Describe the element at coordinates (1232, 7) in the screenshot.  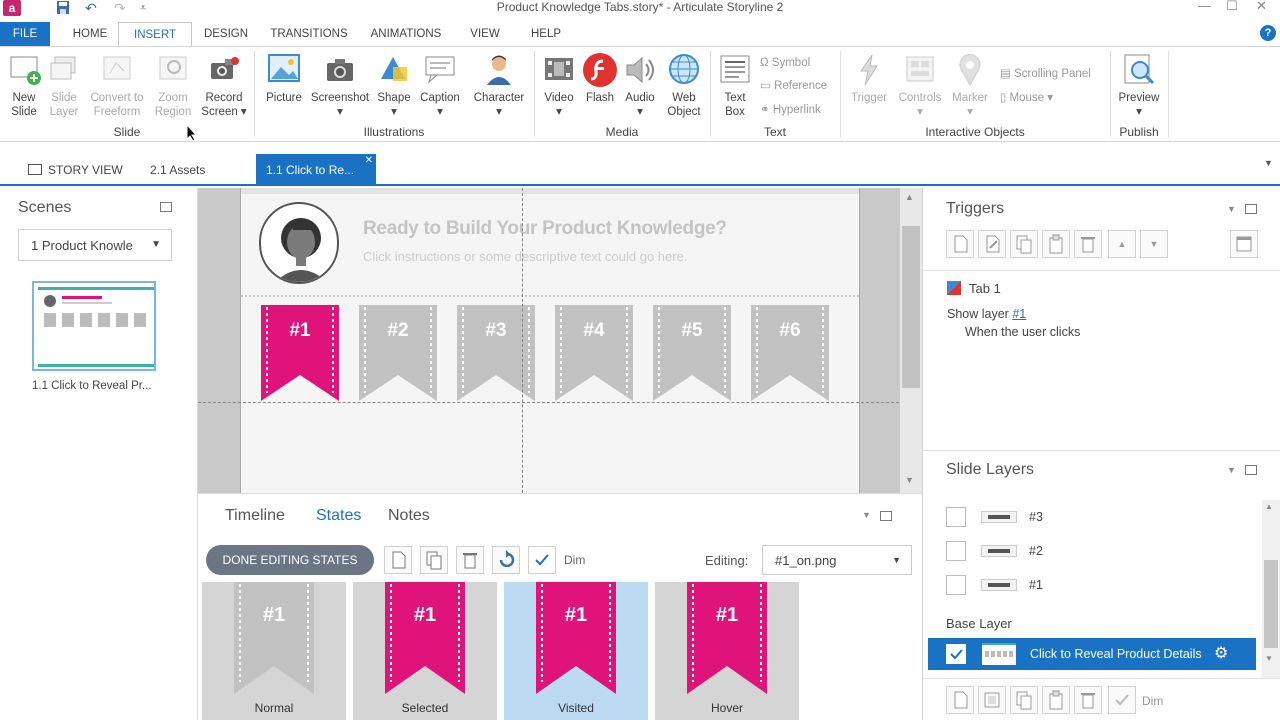
I see `maximize-icon: ☐` at that location.